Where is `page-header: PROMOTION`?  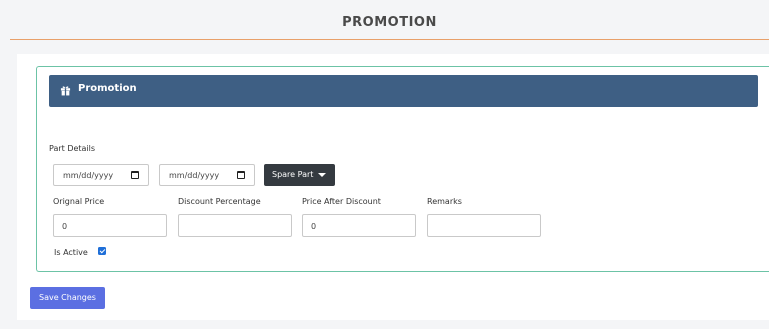
page-header: PROMOTION is located at coordinates (389, 24).